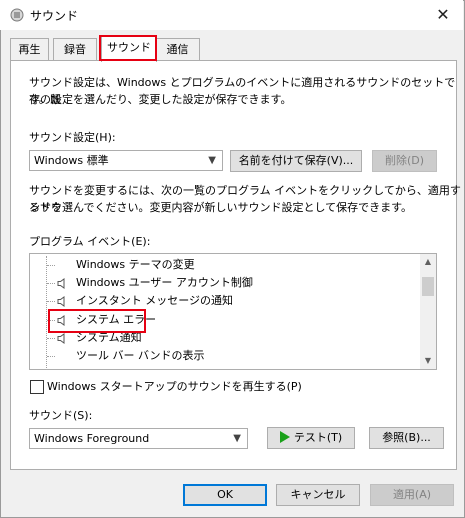 The image size is (465, 518). I want to click on tab-recording: 録音, so click(75, 49).